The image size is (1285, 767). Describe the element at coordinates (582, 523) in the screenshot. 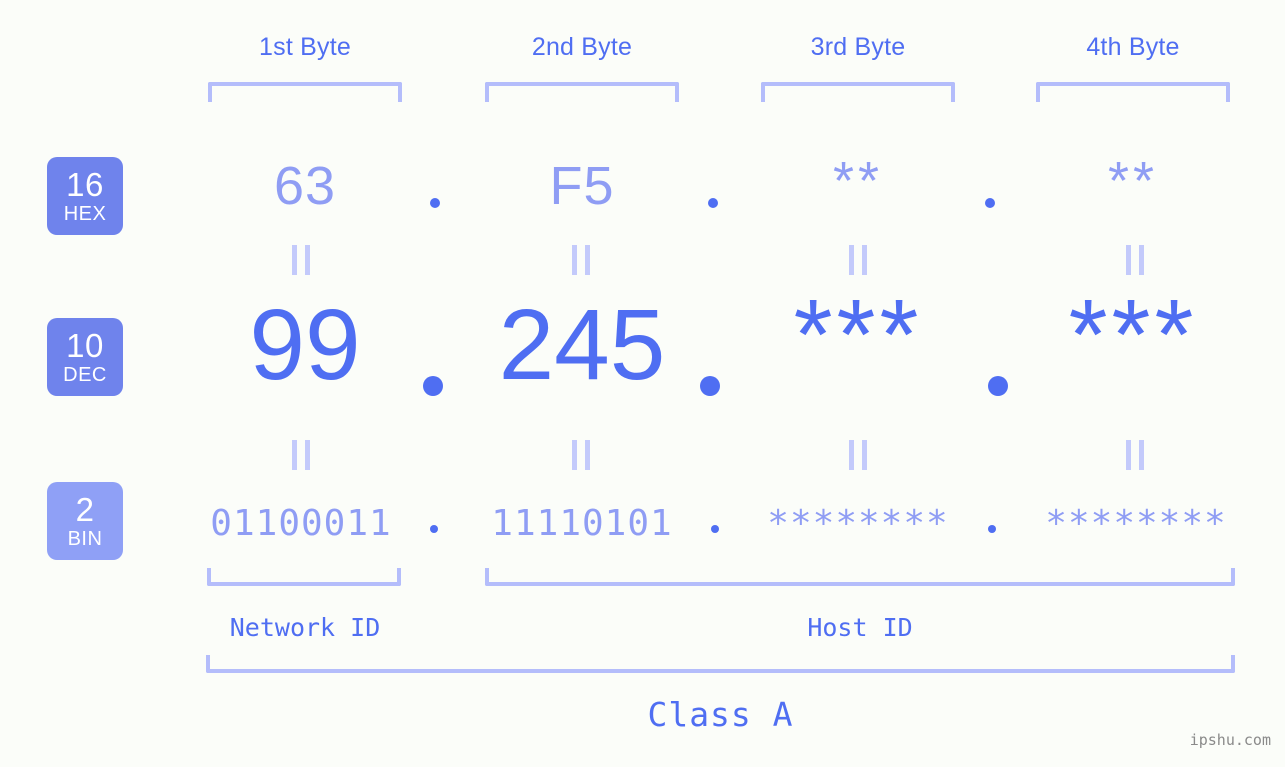

I see `bin-byte-2: 11110101` at that location.